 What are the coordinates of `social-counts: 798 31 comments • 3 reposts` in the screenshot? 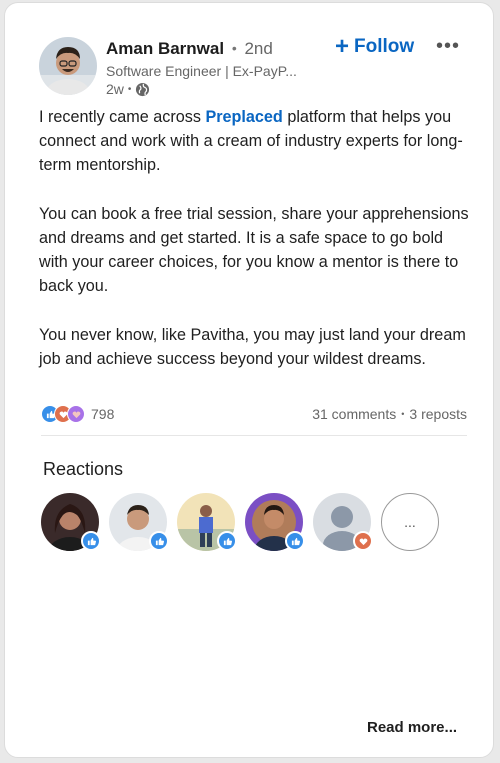 It's located at (254, 414).